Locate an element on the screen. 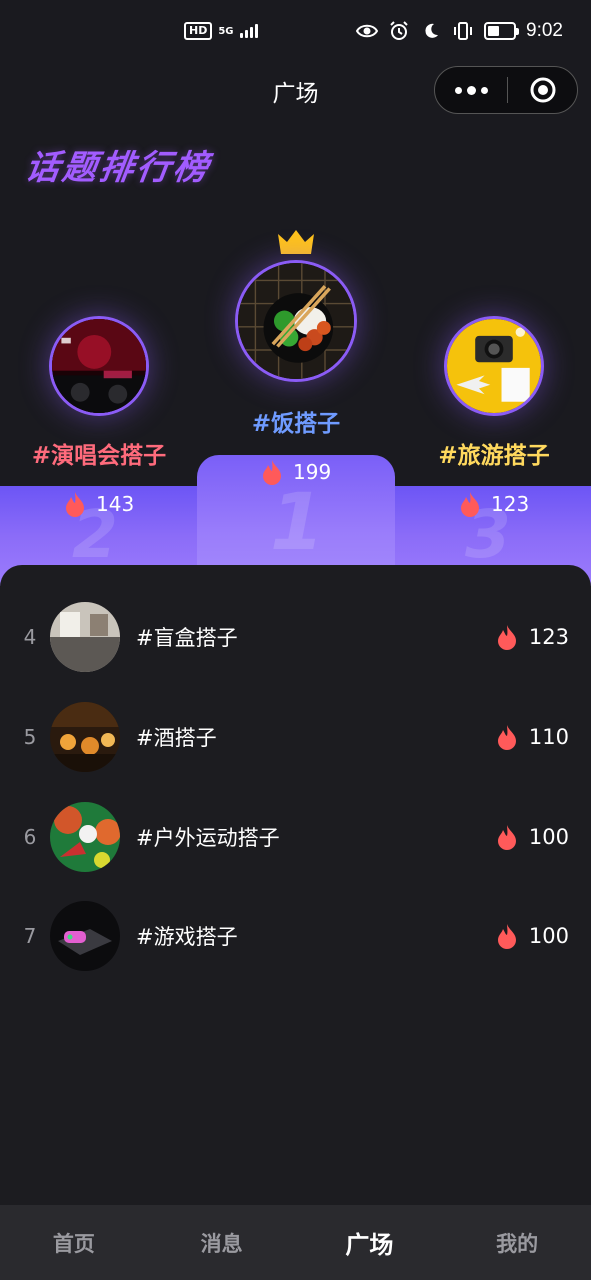 This screenshot has height=1280, width=591. rank-number-1: 1 is located at coordinates (297, 523).